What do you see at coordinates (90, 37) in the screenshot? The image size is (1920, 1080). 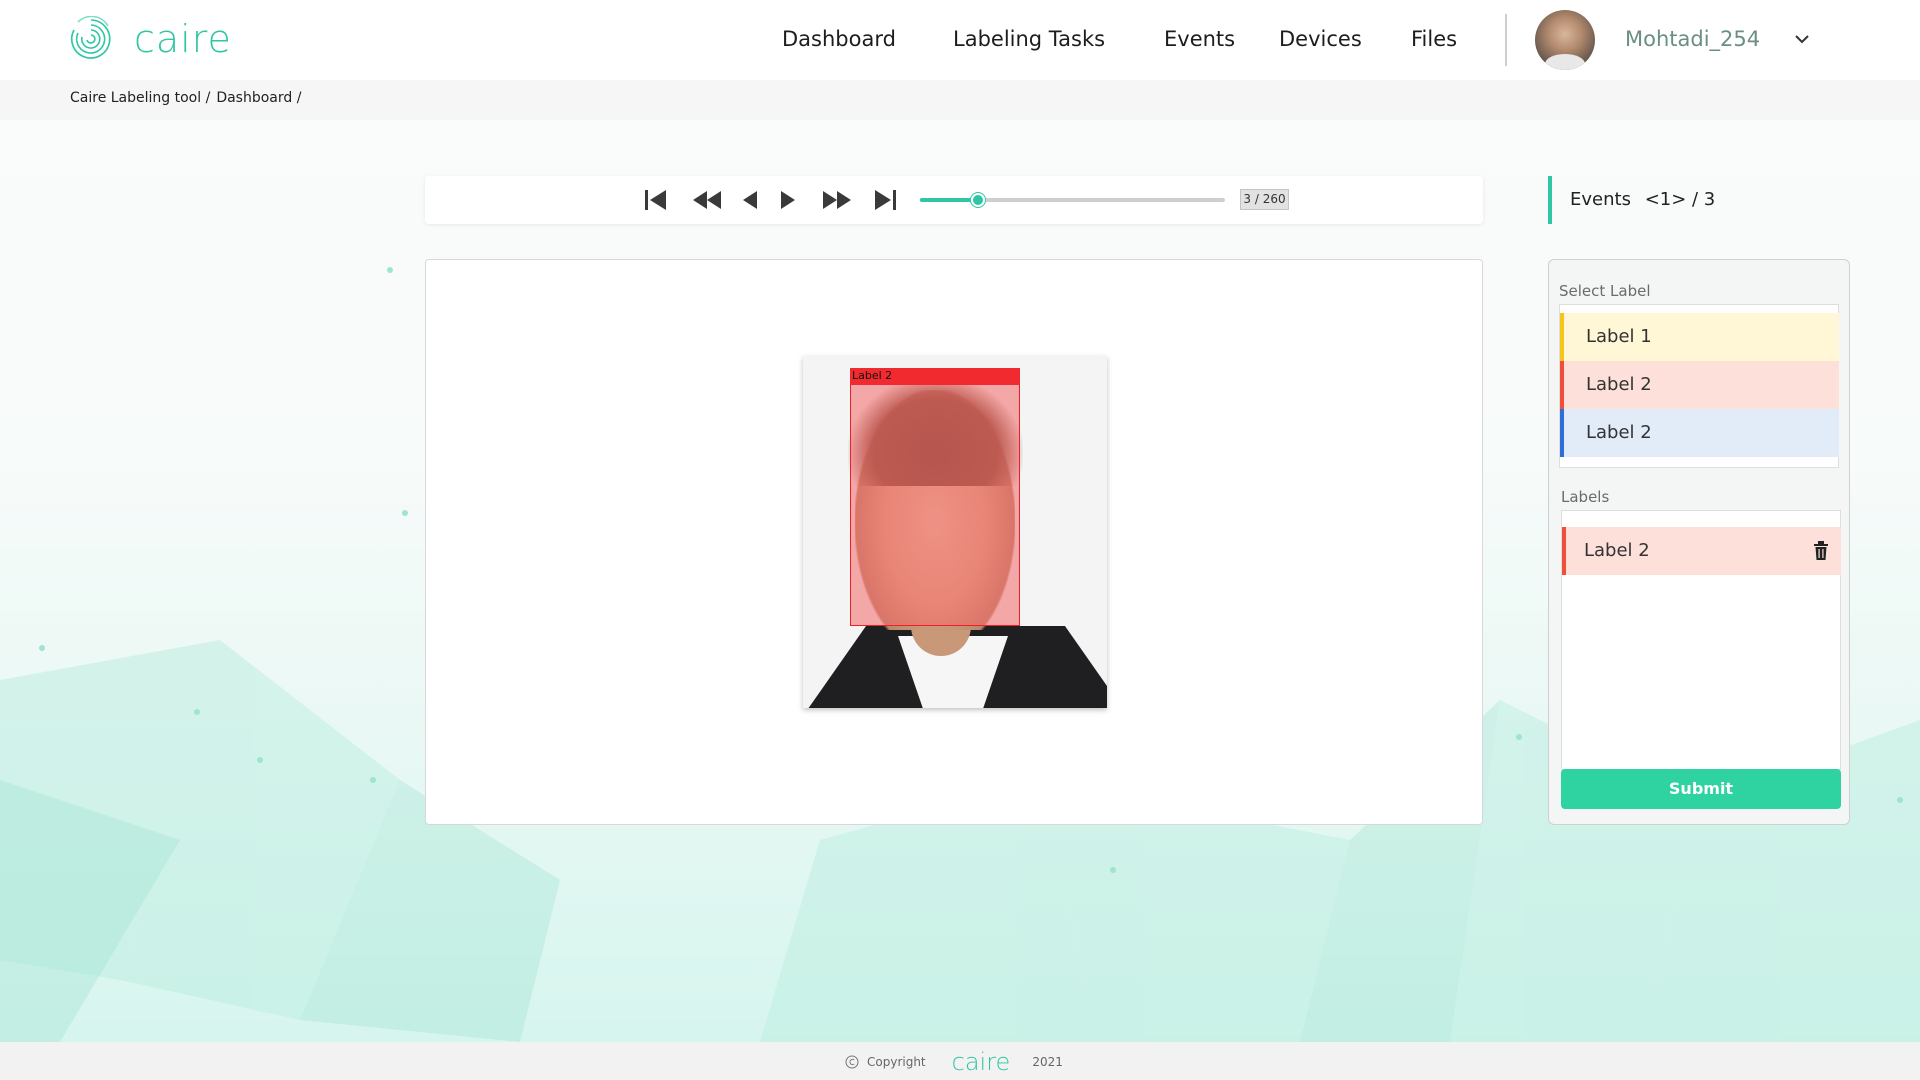 I see `caire-logo-icon` at bounding box center [90, 37].